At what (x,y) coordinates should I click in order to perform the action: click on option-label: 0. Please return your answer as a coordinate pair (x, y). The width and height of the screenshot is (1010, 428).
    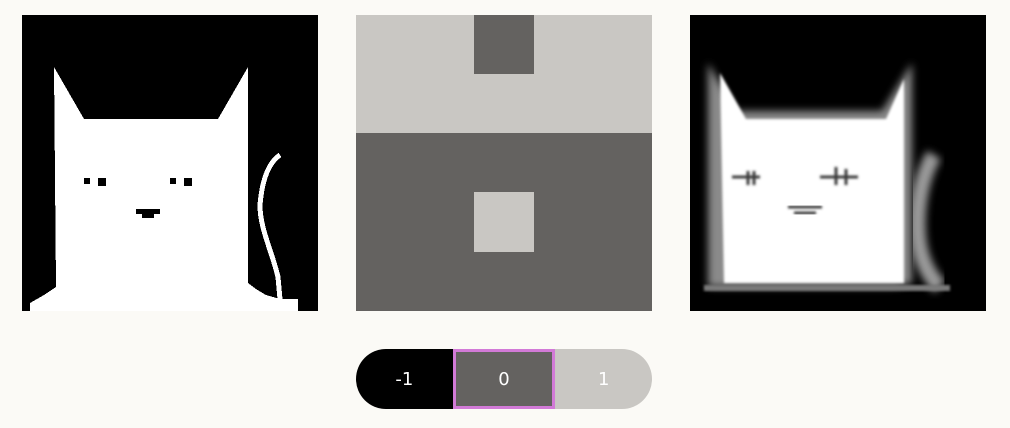
    Looking at the image, I should click on (504, 379).